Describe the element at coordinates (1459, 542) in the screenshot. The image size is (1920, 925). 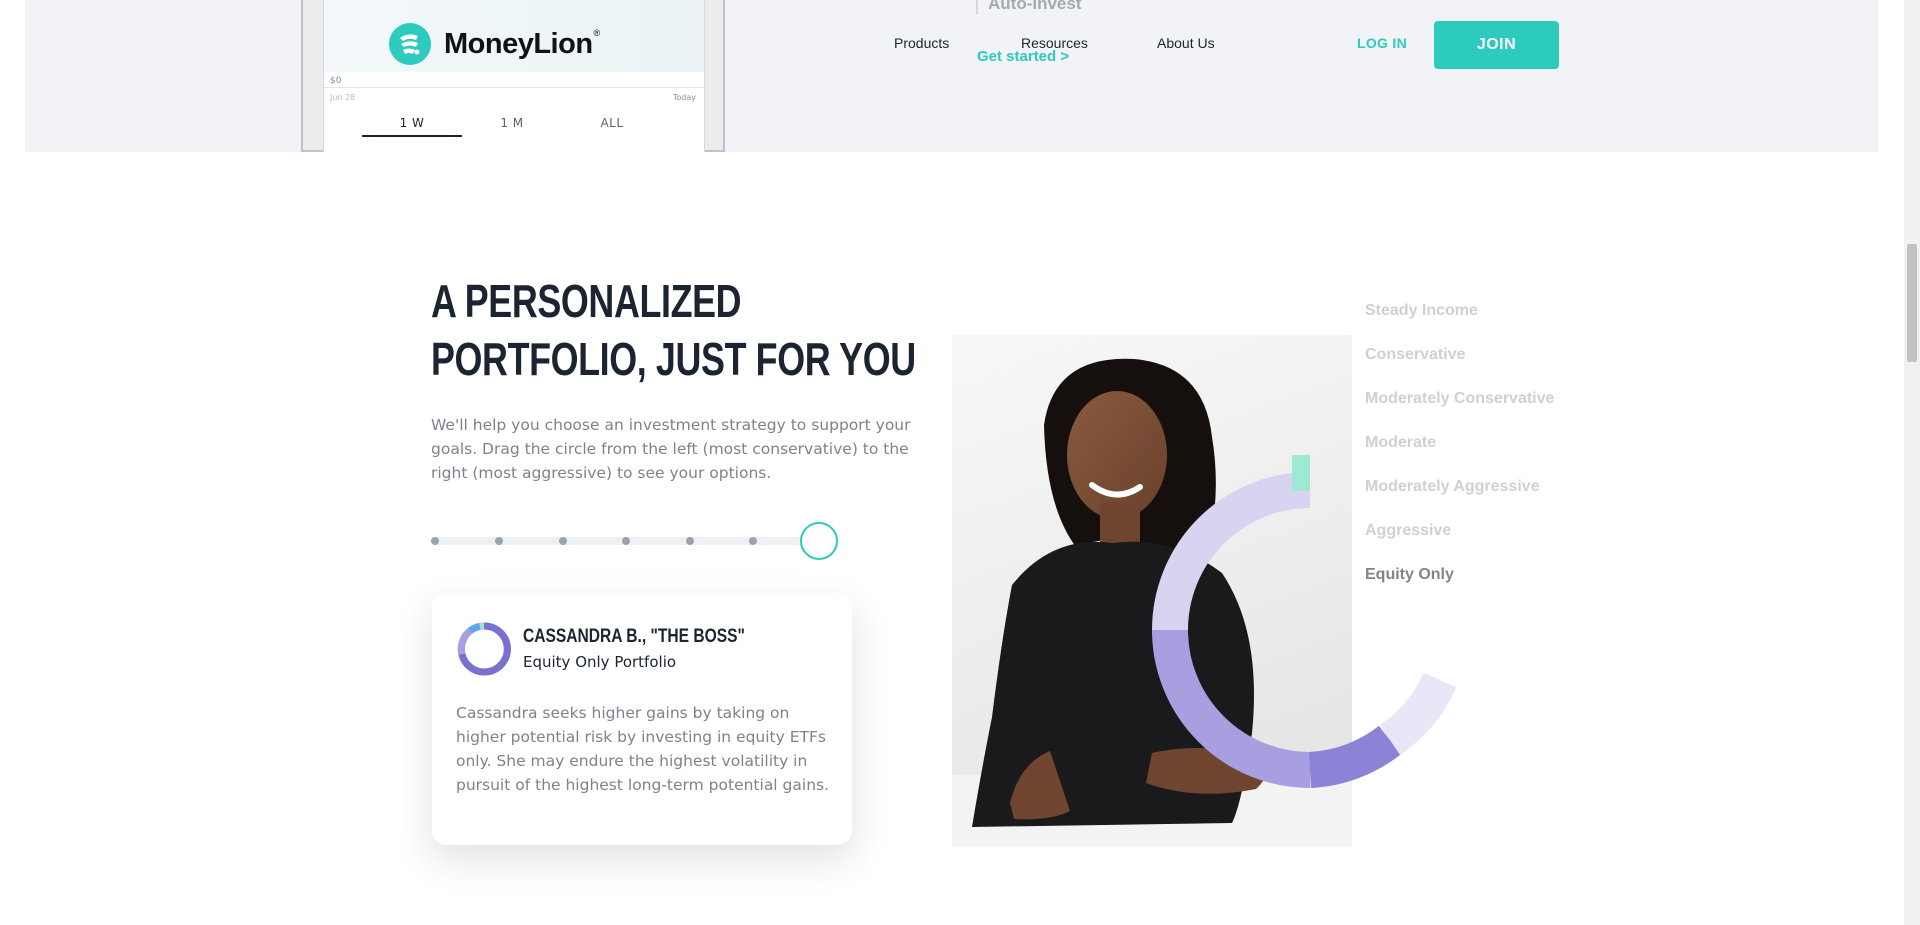
I see `strategy-aggressive: Aggressive` at that location.